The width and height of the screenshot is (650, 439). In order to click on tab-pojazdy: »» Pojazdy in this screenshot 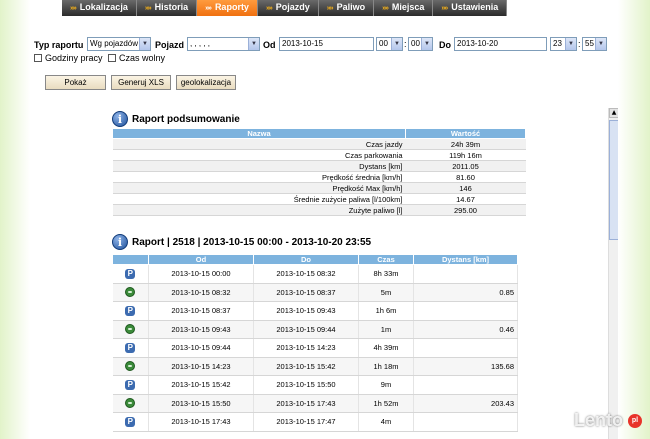, I will do `click(288, 8)`.